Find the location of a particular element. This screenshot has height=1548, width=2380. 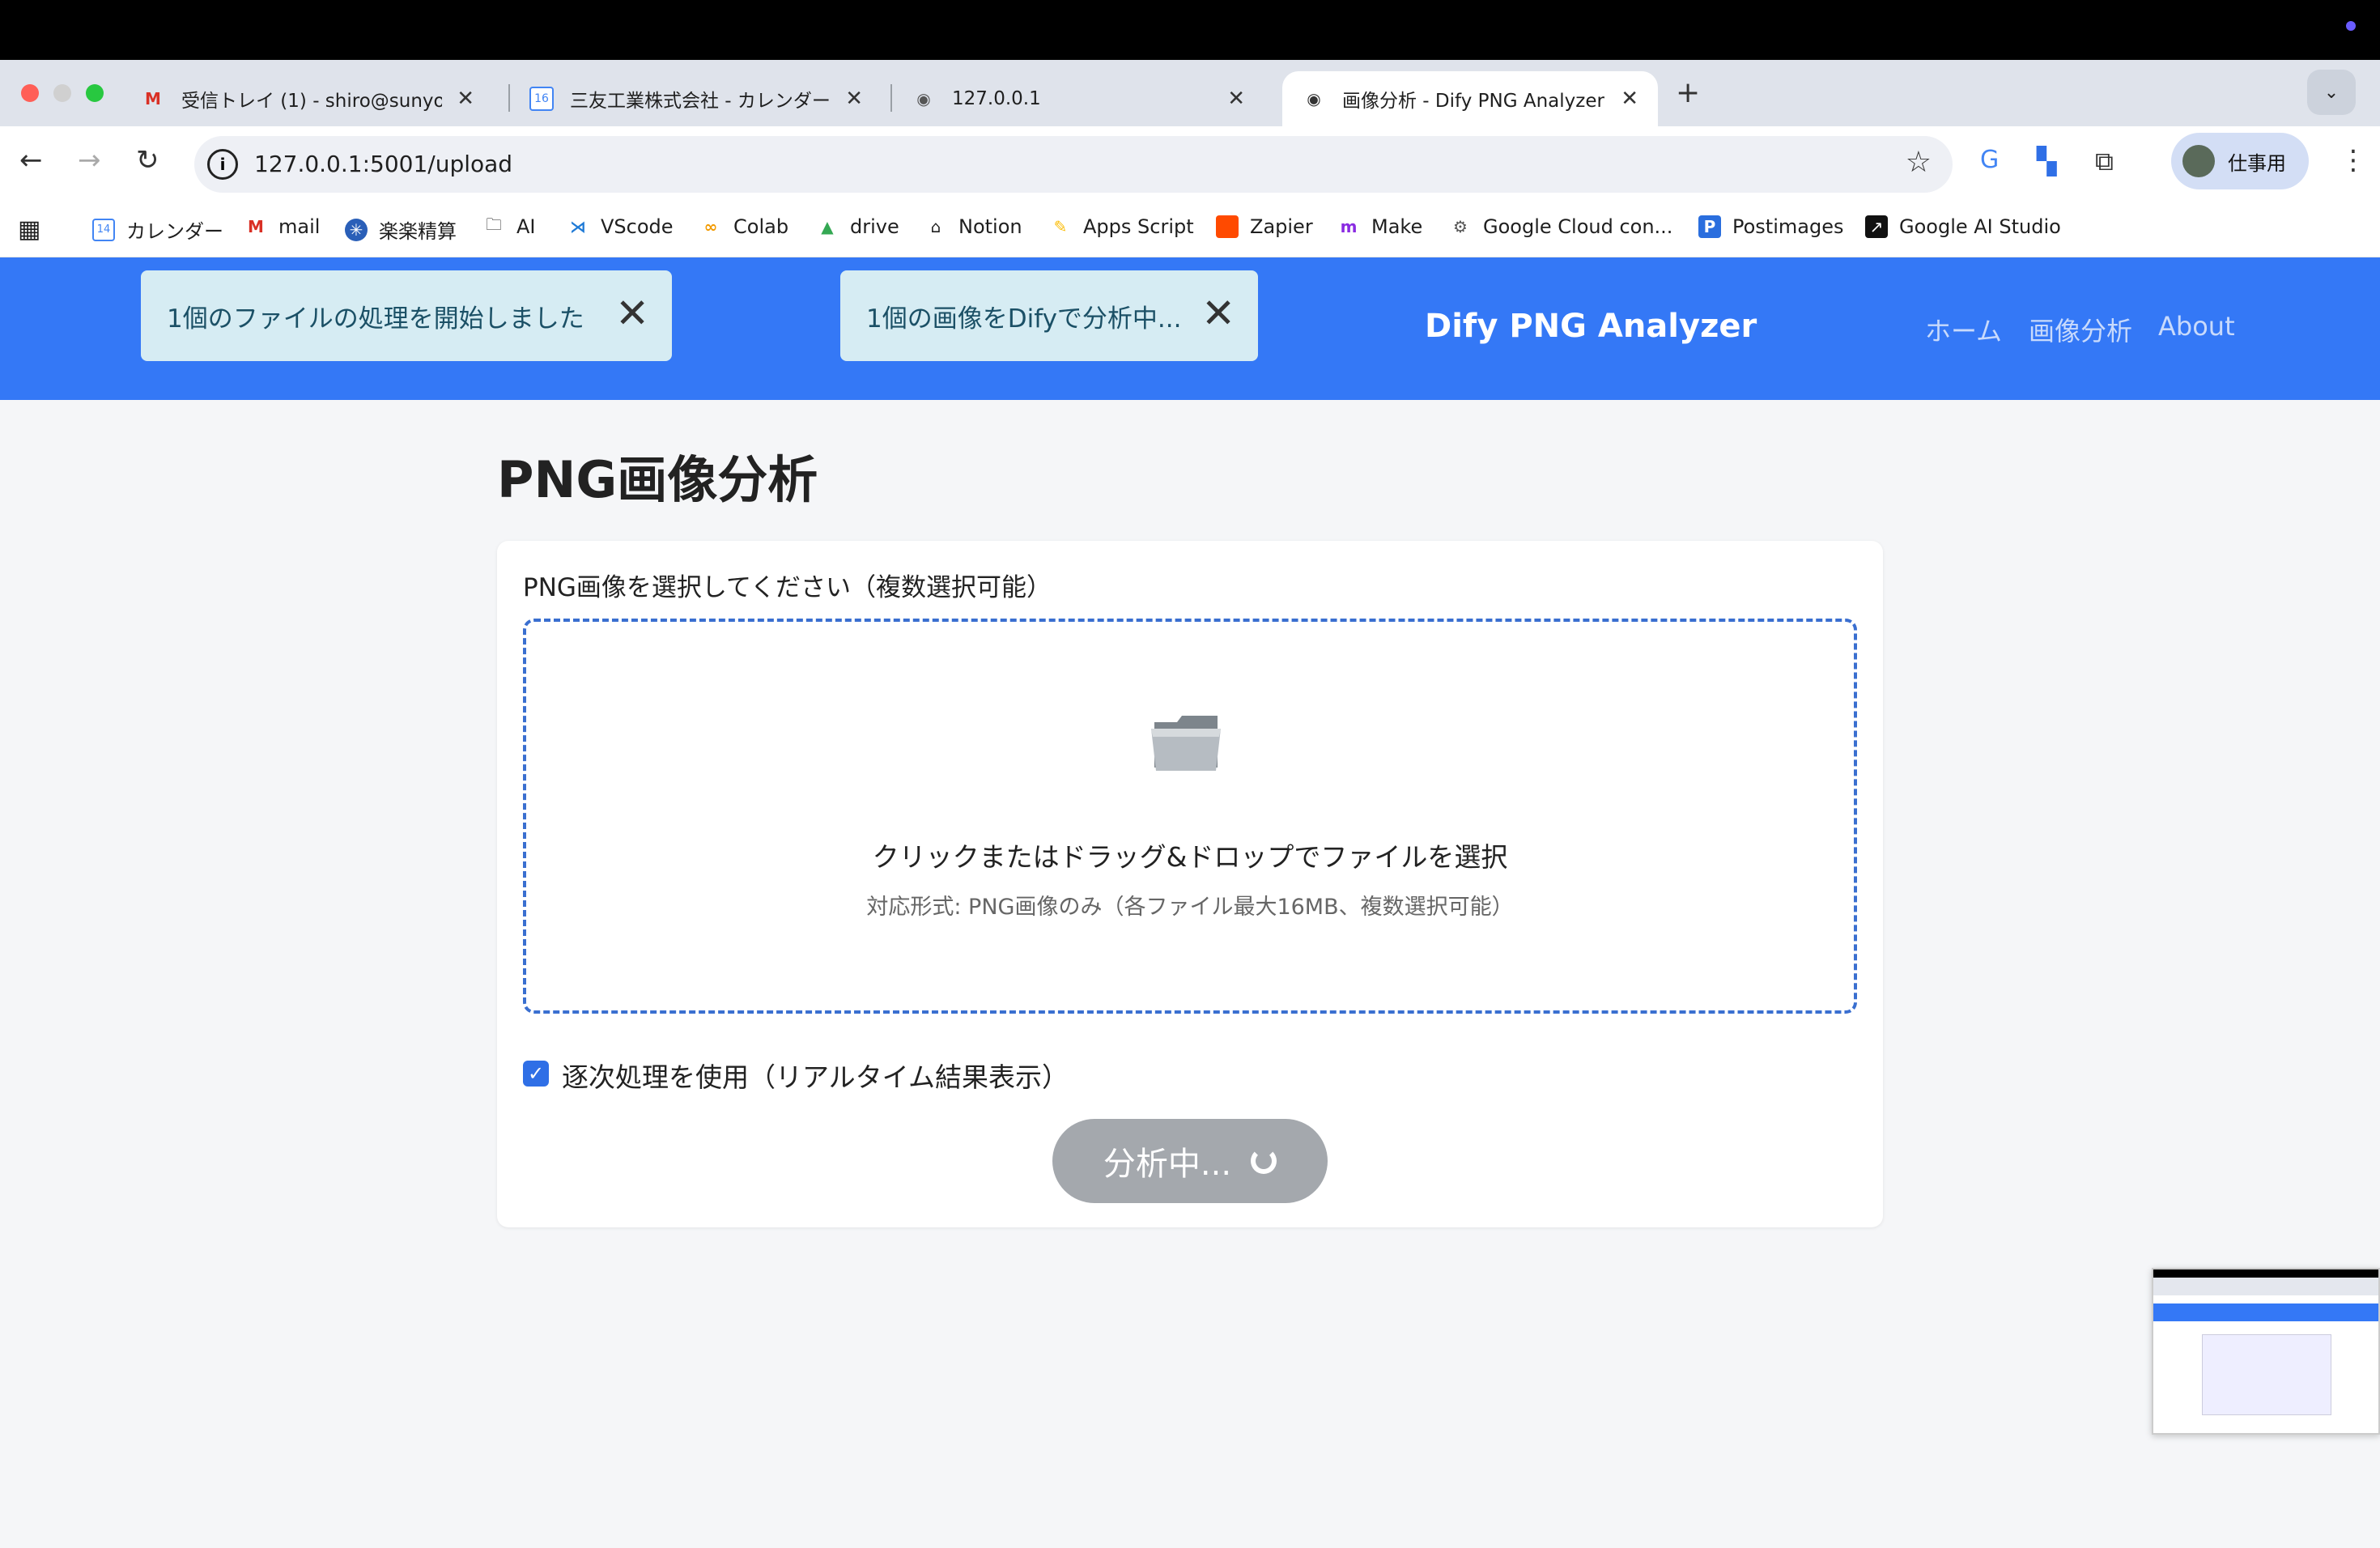

url-text: 127.0.0.1:5001/upload is located at coordinates (383, 164).